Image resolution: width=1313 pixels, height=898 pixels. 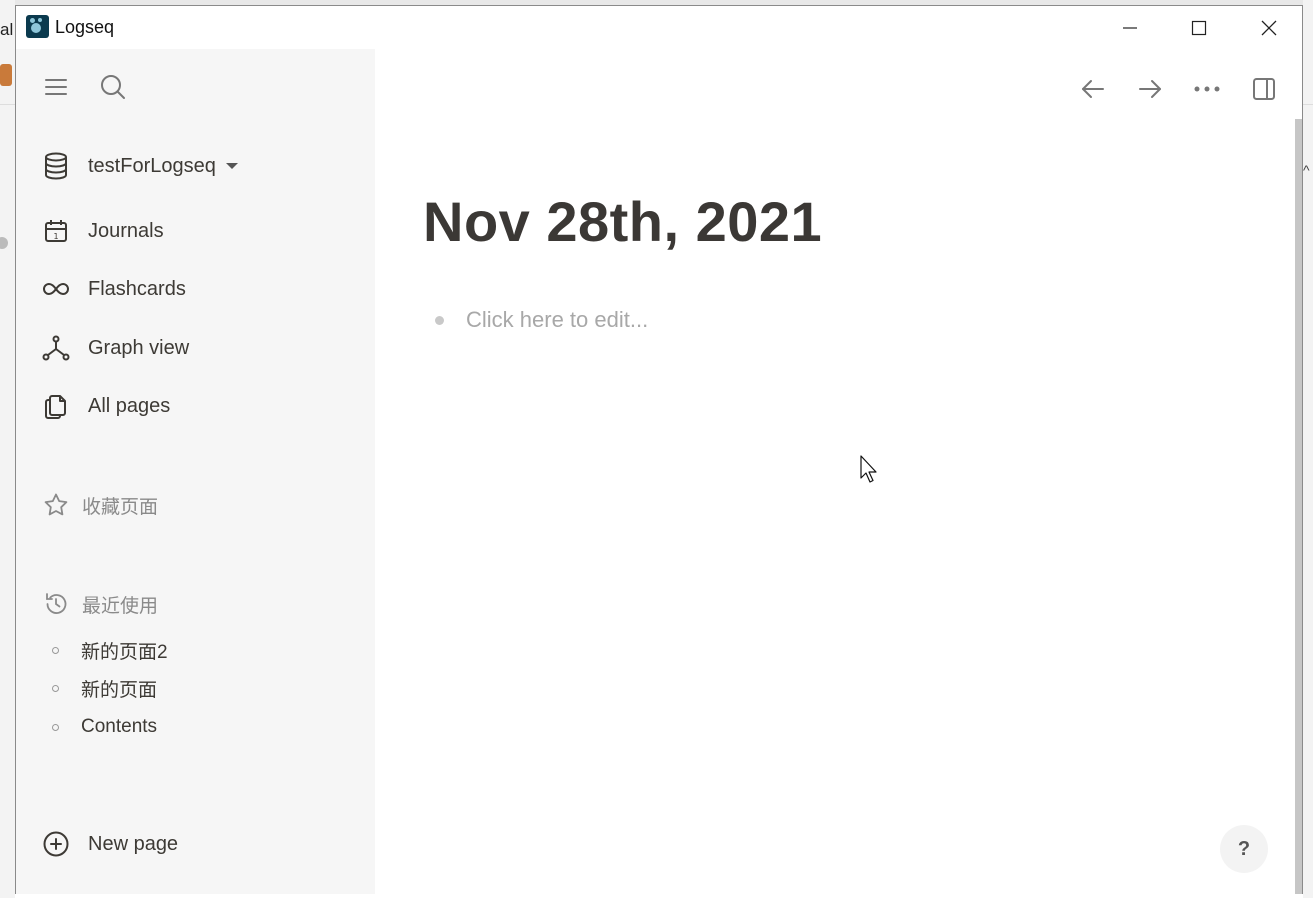 I want to click on new-page-button: New page, so click(x=109, y=844).